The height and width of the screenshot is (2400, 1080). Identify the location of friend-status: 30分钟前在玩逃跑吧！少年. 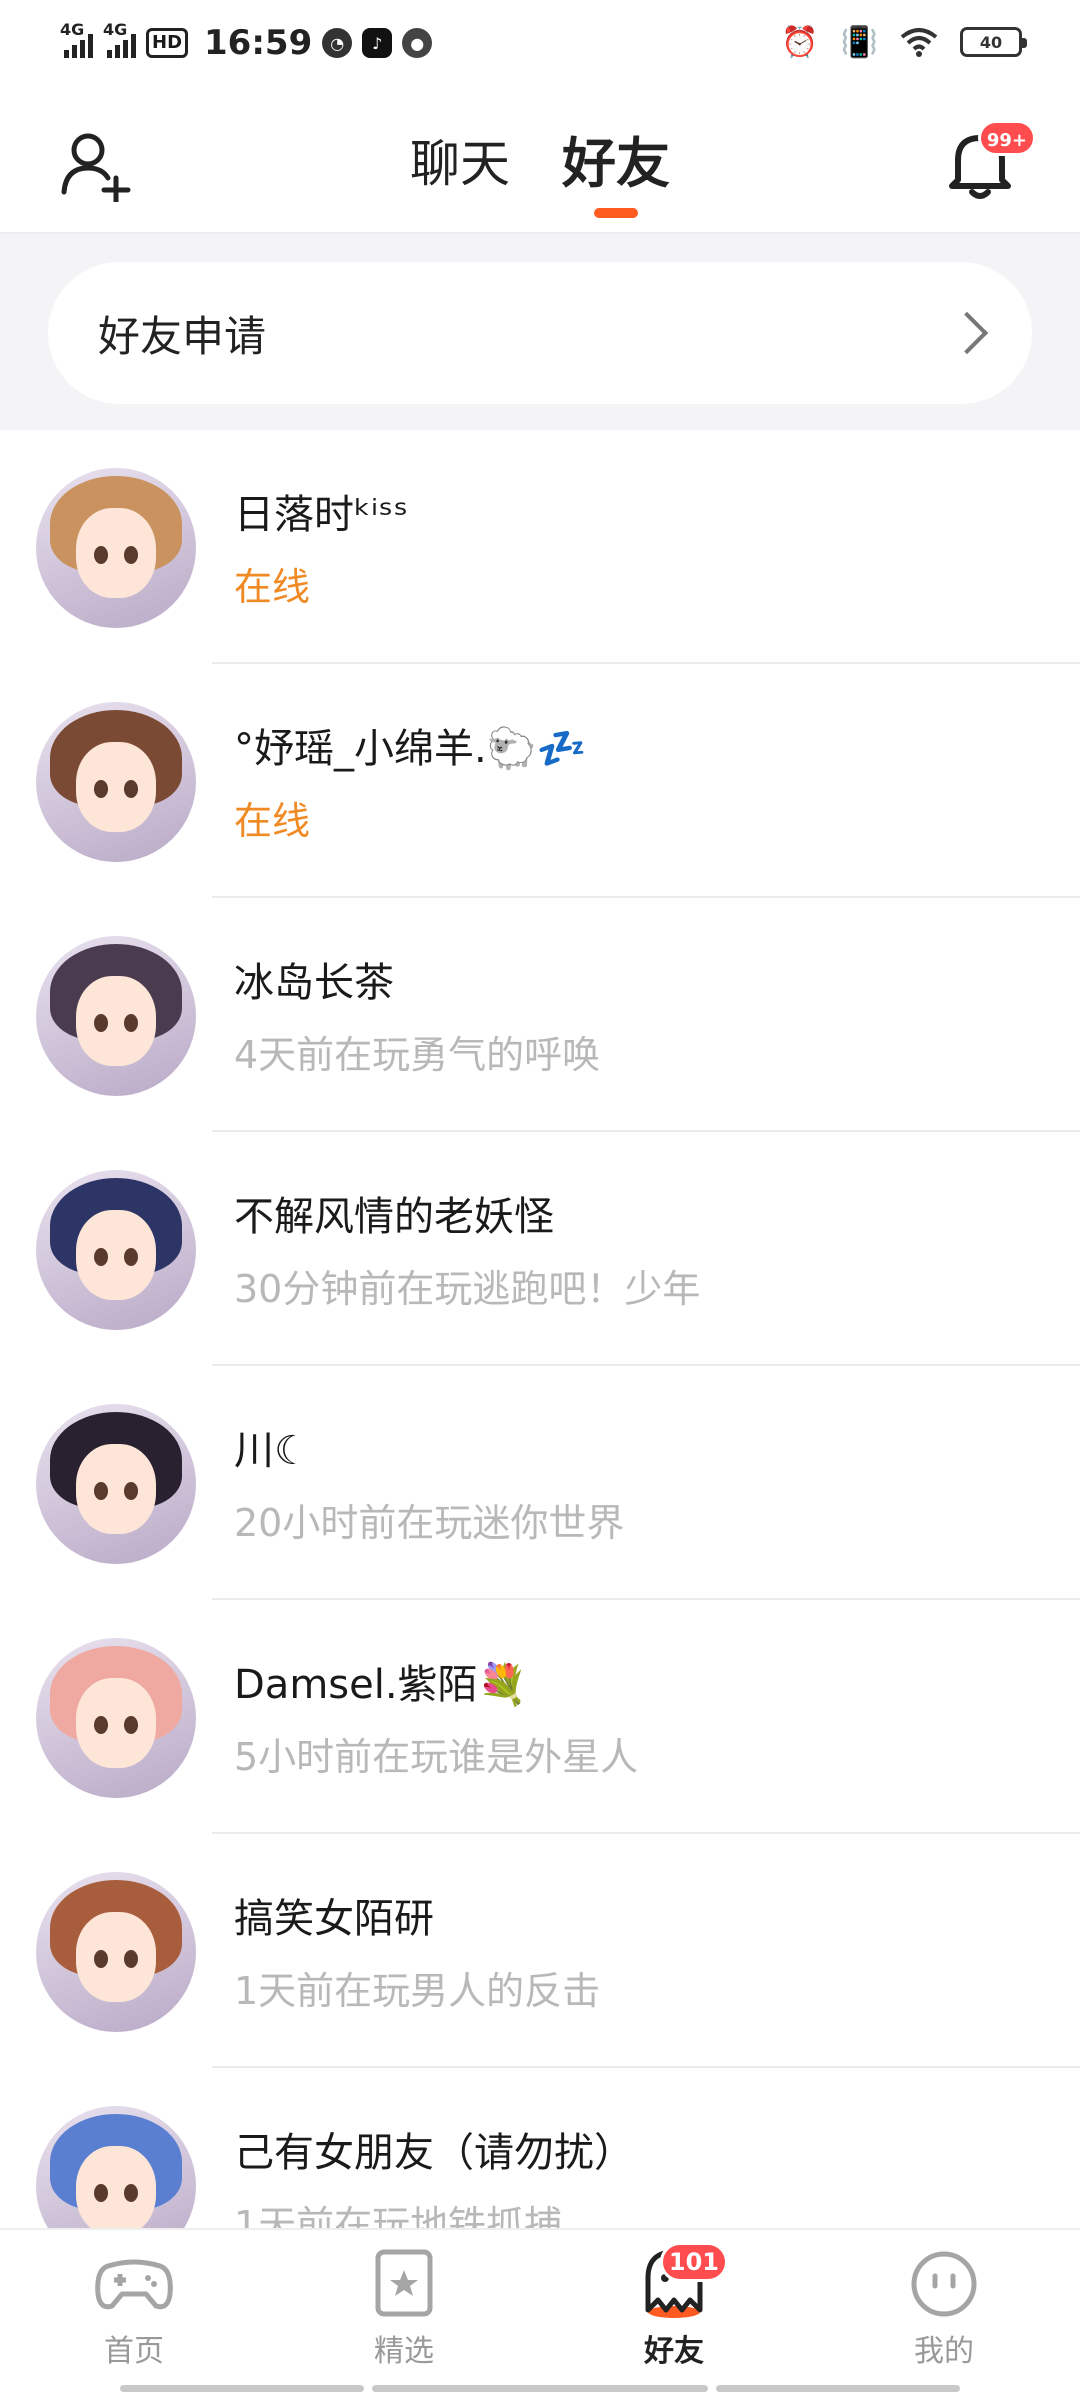
(467, 1289).